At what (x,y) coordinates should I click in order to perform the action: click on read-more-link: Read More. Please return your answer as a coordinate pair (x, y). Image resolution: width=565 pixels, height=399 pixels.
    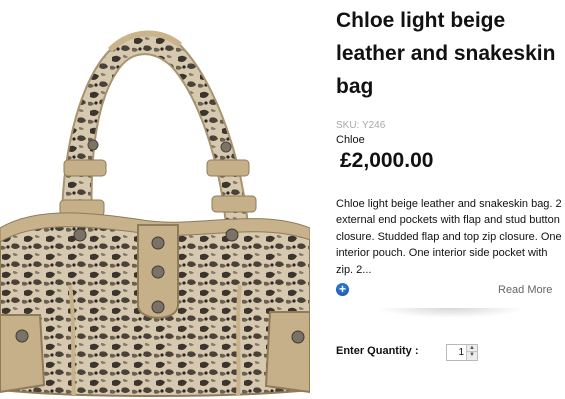
    Looking at the image, I should click on (525, 290).